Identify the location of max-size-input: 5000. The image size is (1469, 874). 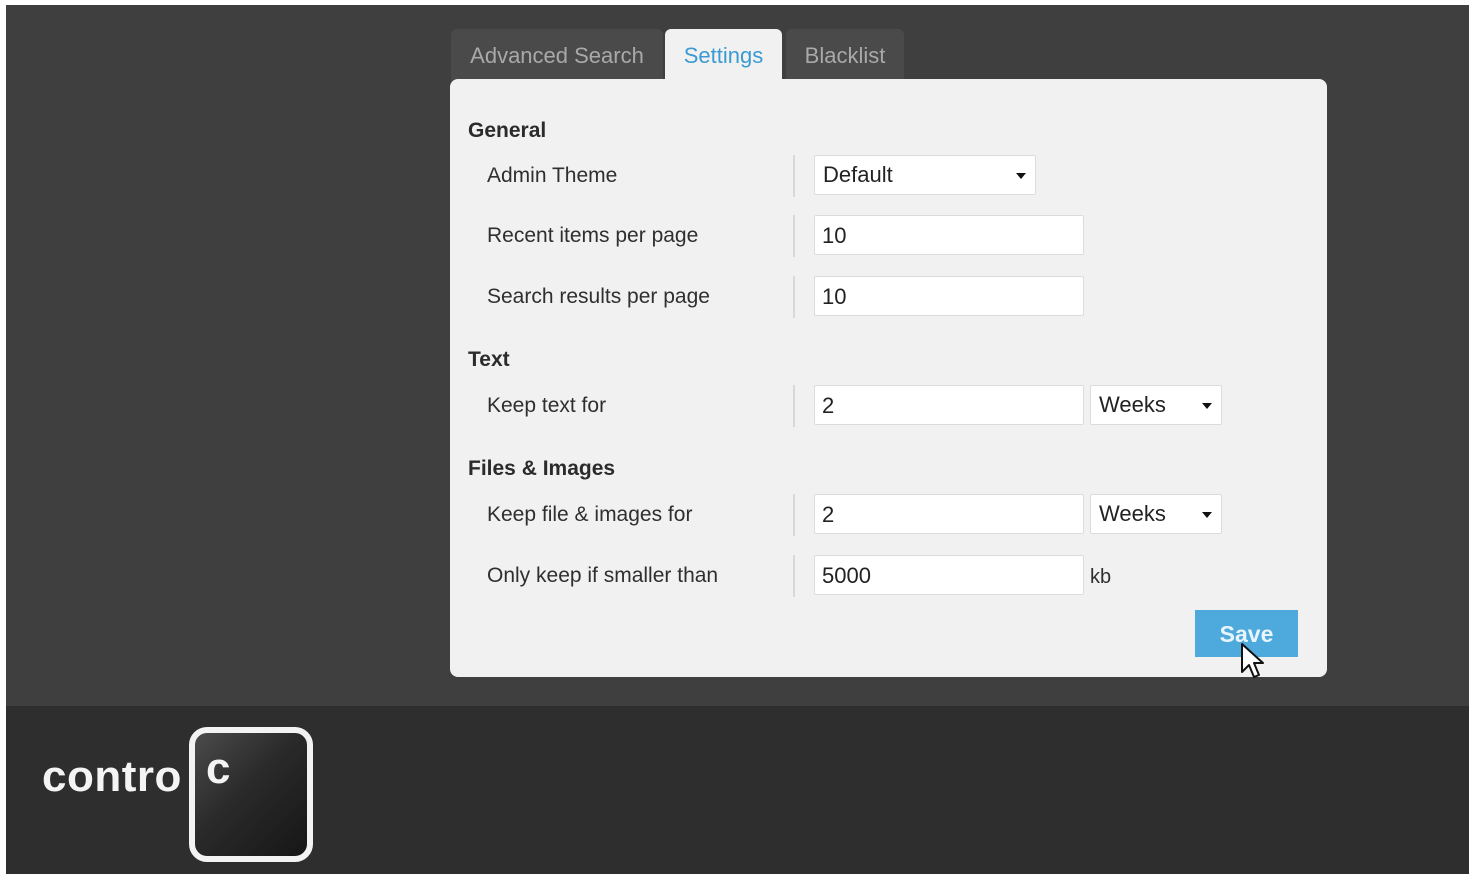
(949, 575).